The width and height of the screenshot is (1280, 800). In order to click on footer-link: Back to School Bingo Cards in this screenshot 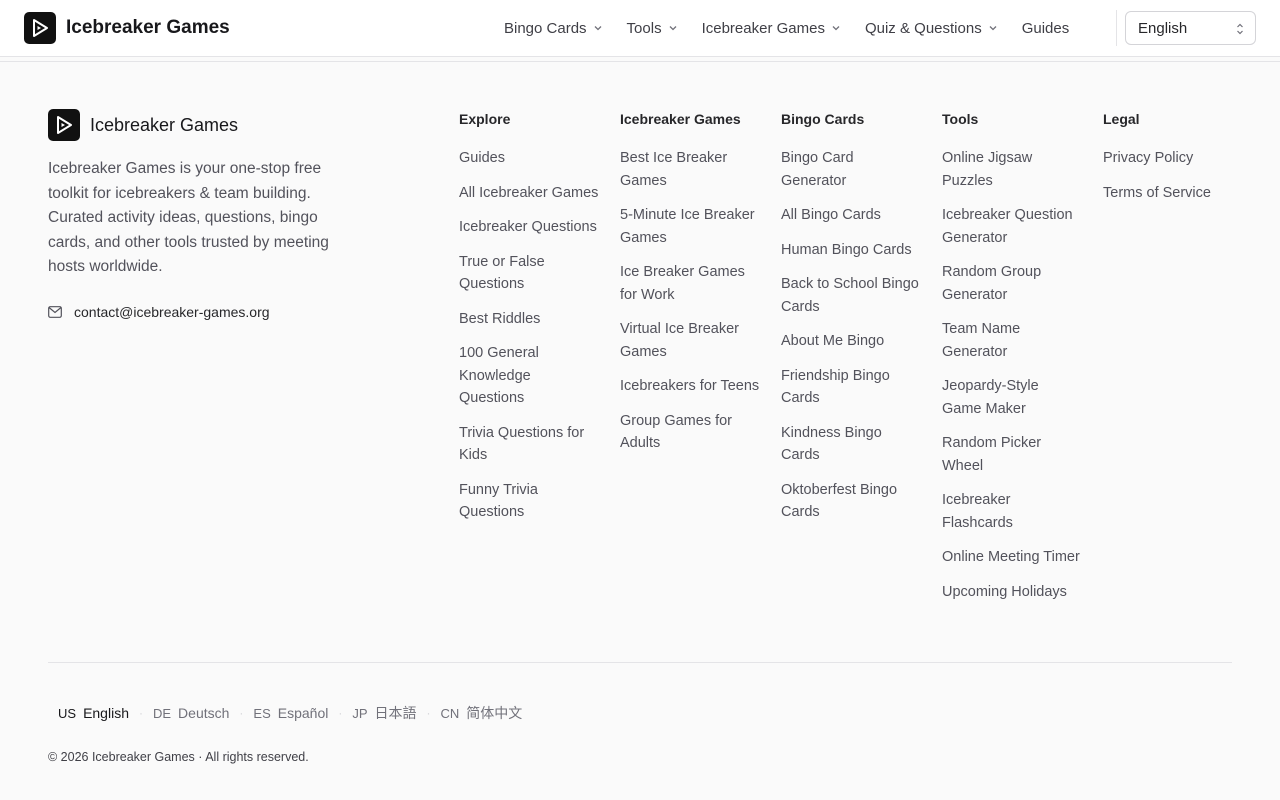, I will do `click(851, 295)`.